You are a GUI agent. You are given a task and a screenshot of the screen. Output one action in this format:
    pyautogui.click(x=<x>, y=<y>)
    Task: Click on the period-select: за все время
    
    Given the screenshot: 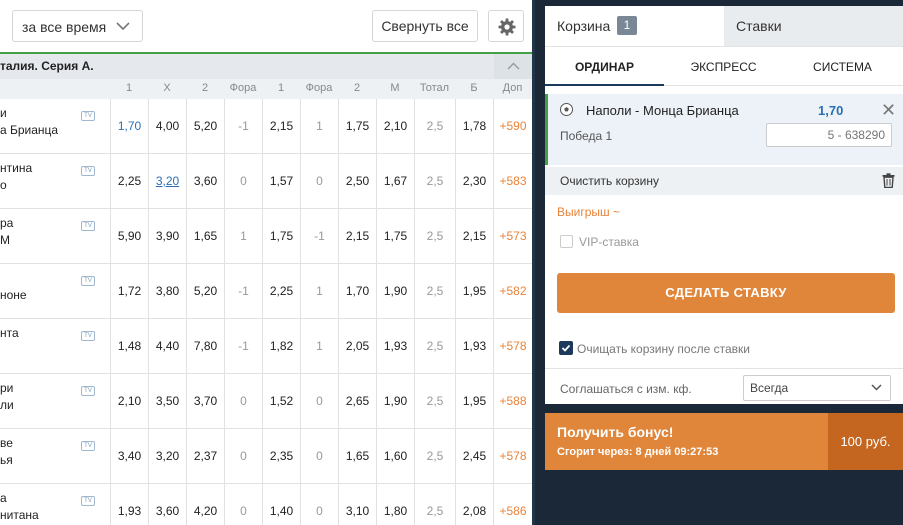 What is the action you would take?
    pyautogui.click(x=77, y=26)
    